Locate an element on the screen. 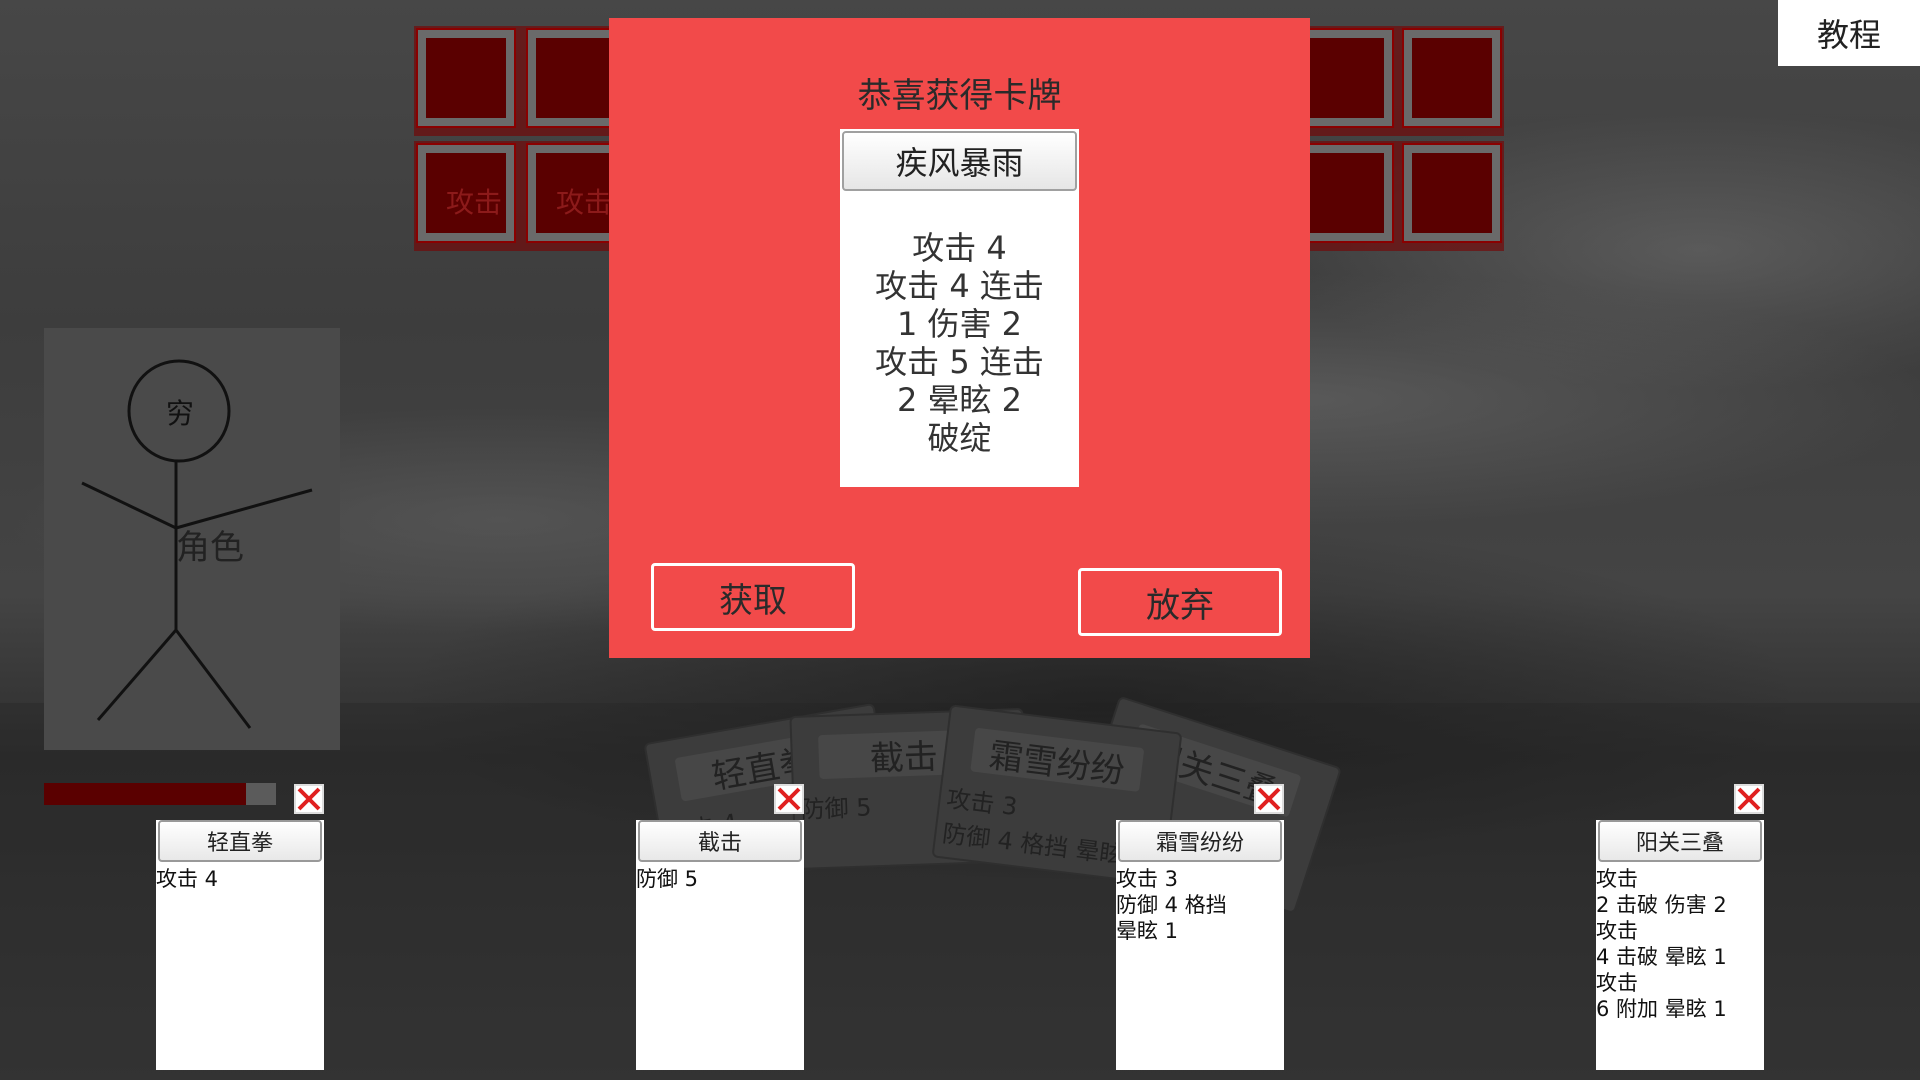 This screenshot has width=1920, height=1080. character-head-label: 穷 is located at coordinates (179, 413).